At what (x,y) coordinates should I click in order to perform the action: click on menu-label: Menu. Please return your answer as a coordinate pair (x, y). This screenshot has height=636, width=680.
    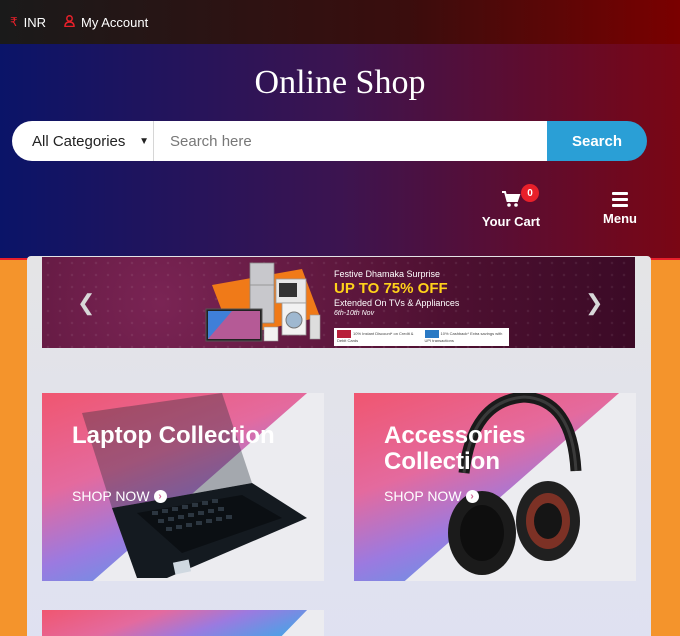
    Looking at the image, I should click on (620, 218).